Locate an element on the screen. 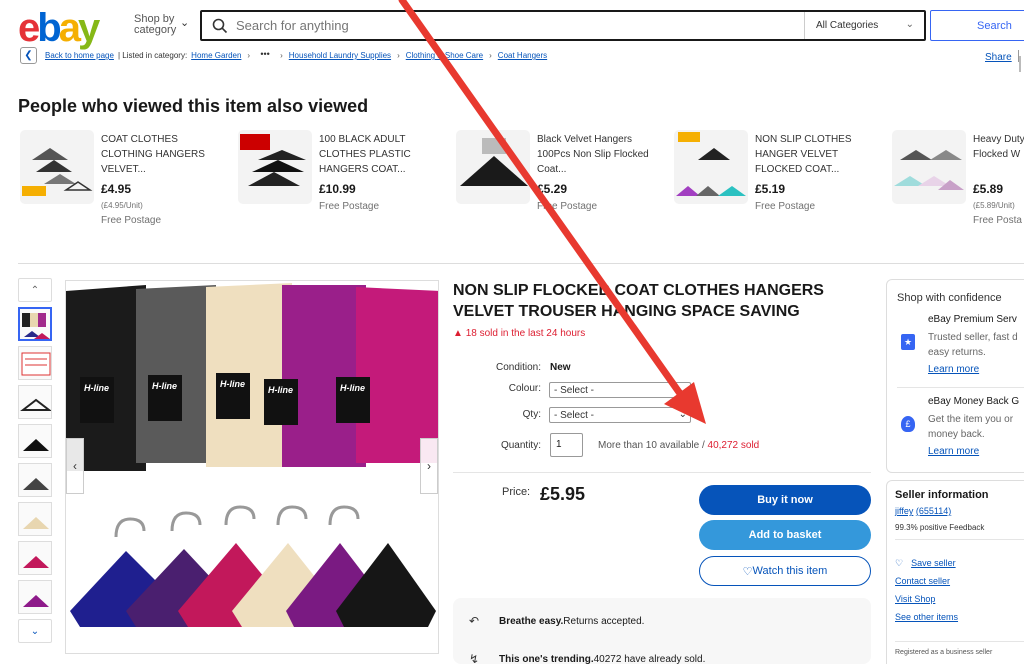 The height and width of the screenshot is (664, 1024). breadcrumb-coat-hangers: Coat Hangers is located at coordinates (522, 55).